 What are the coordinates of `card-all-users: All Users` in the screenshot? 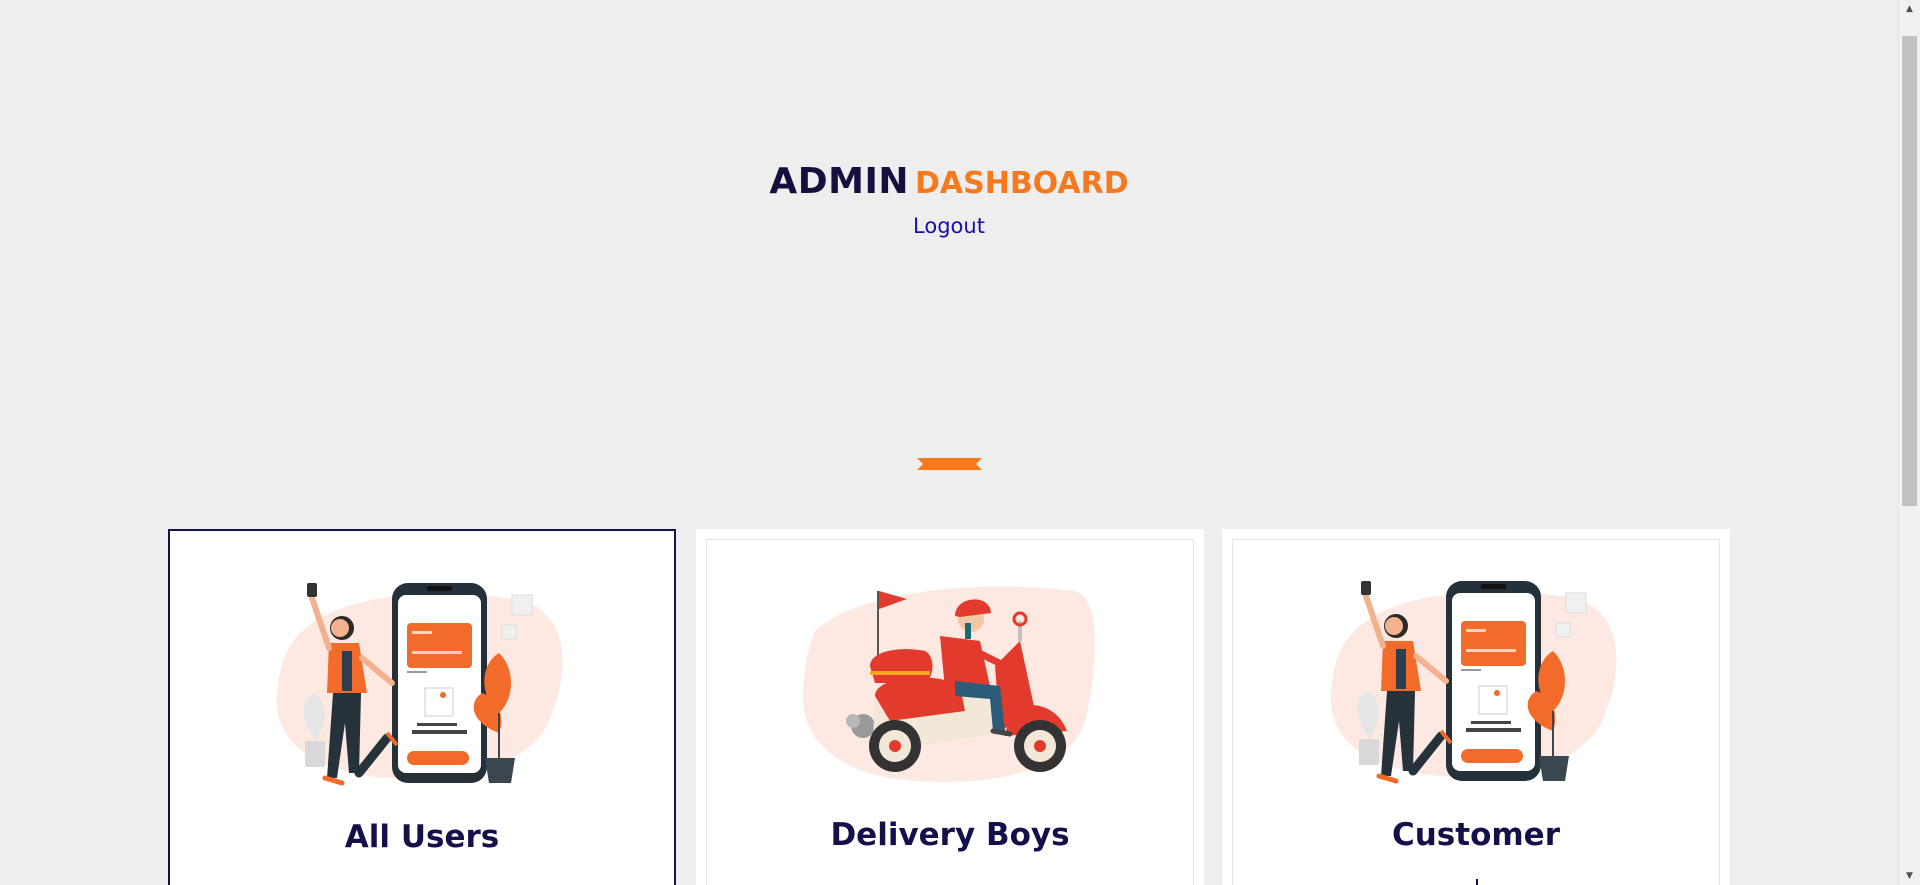 It's located at (422, 707).